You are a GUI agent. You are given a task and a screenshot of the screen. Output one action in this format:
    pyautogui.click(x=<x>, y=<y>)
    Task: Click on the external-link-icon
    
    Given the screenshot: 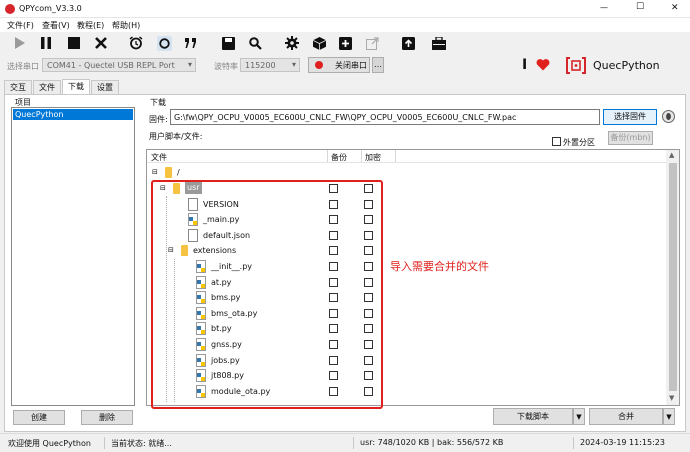 What is the action you would take?
    pyautogui.click(x=372, y=43)
    